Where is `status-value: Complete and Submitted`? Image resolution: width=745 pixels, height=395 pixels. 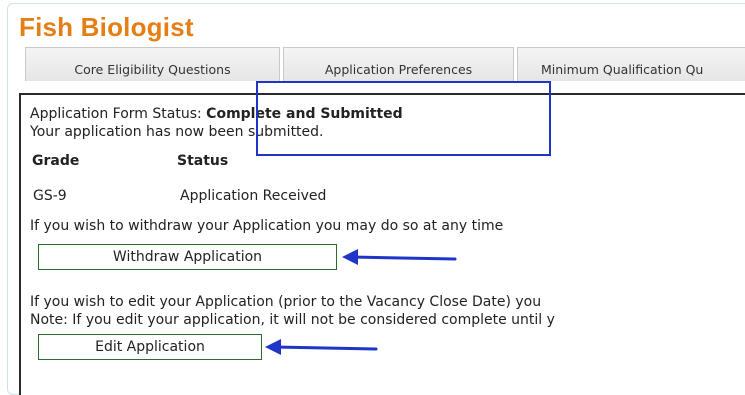 status-value: Complete and Submitted is located at coordinates (304, 114).